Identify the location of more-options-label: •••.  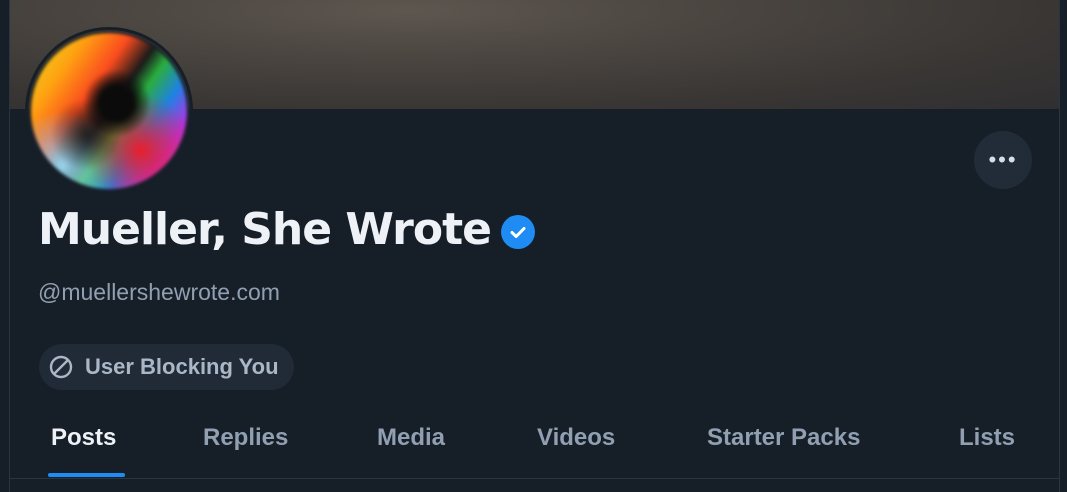
(1003, 159).